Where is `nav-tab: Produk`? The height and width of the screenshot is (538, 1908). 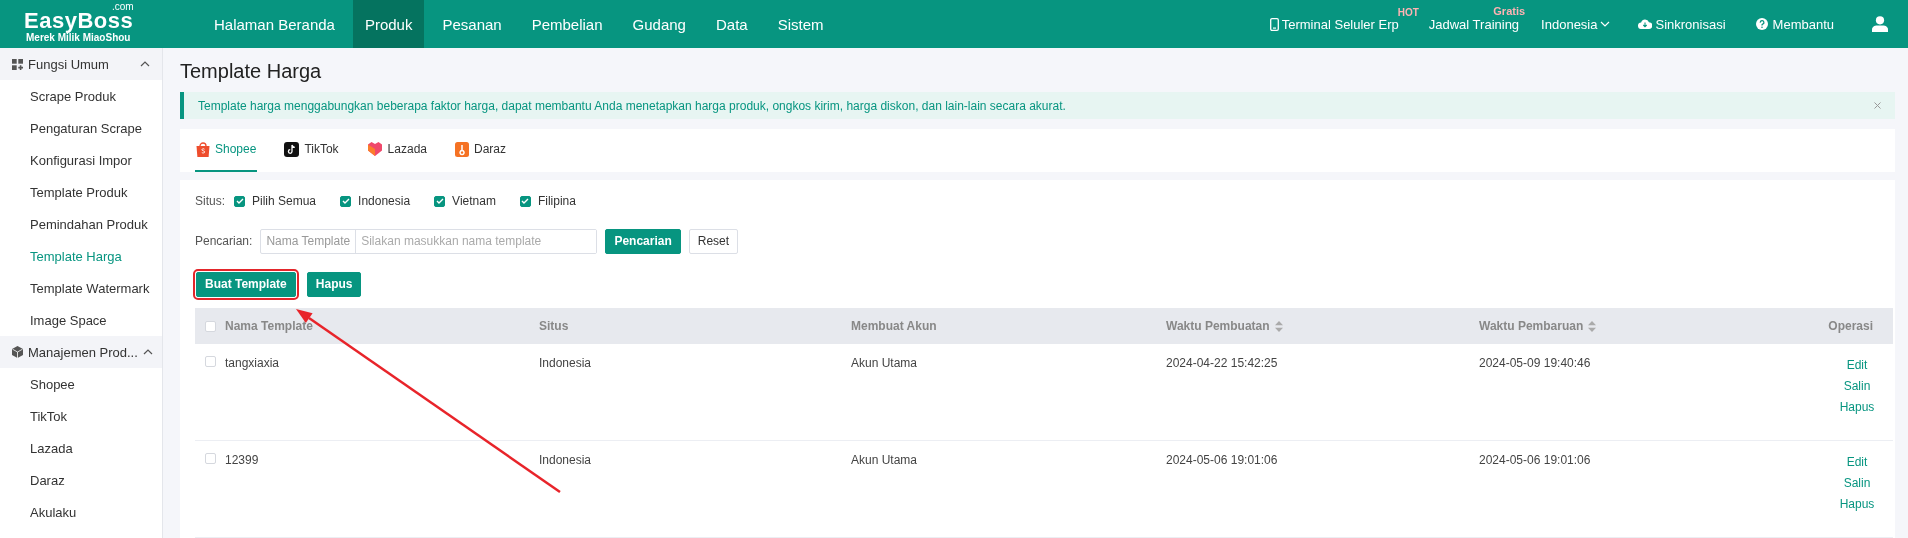
nav-tab: Produk is located at coordinates (388, 24).